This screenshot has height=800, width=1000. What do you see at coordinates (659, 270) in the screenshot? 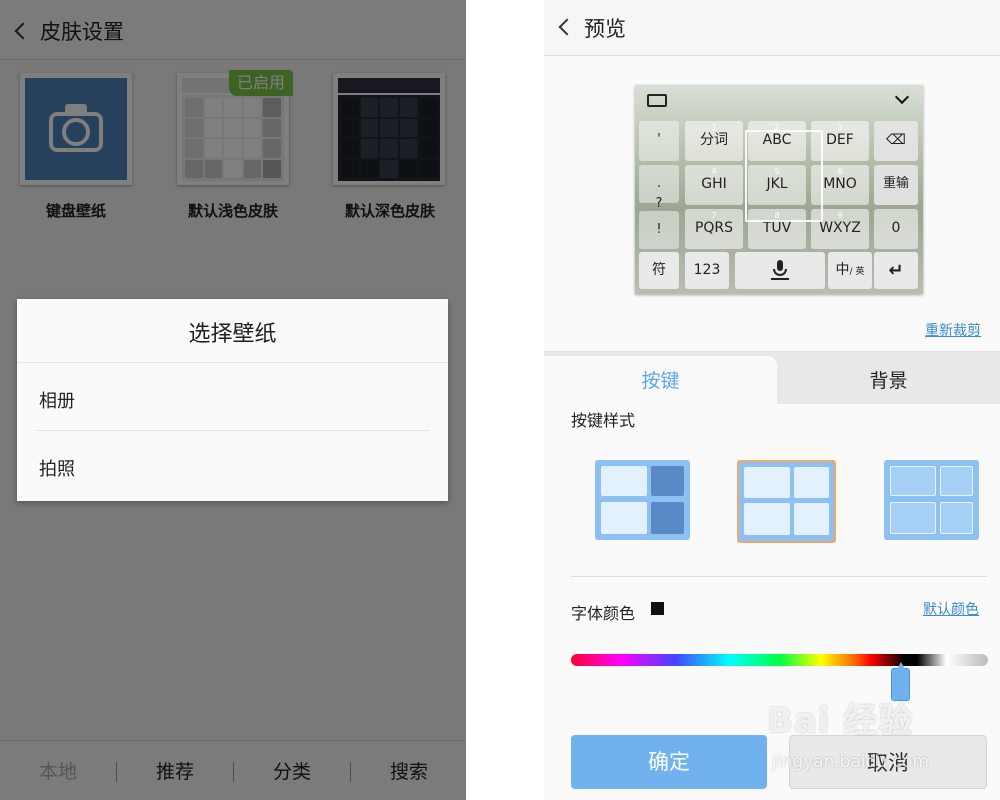
I see `key-symbols: 符` at bounding box center [659, 270].